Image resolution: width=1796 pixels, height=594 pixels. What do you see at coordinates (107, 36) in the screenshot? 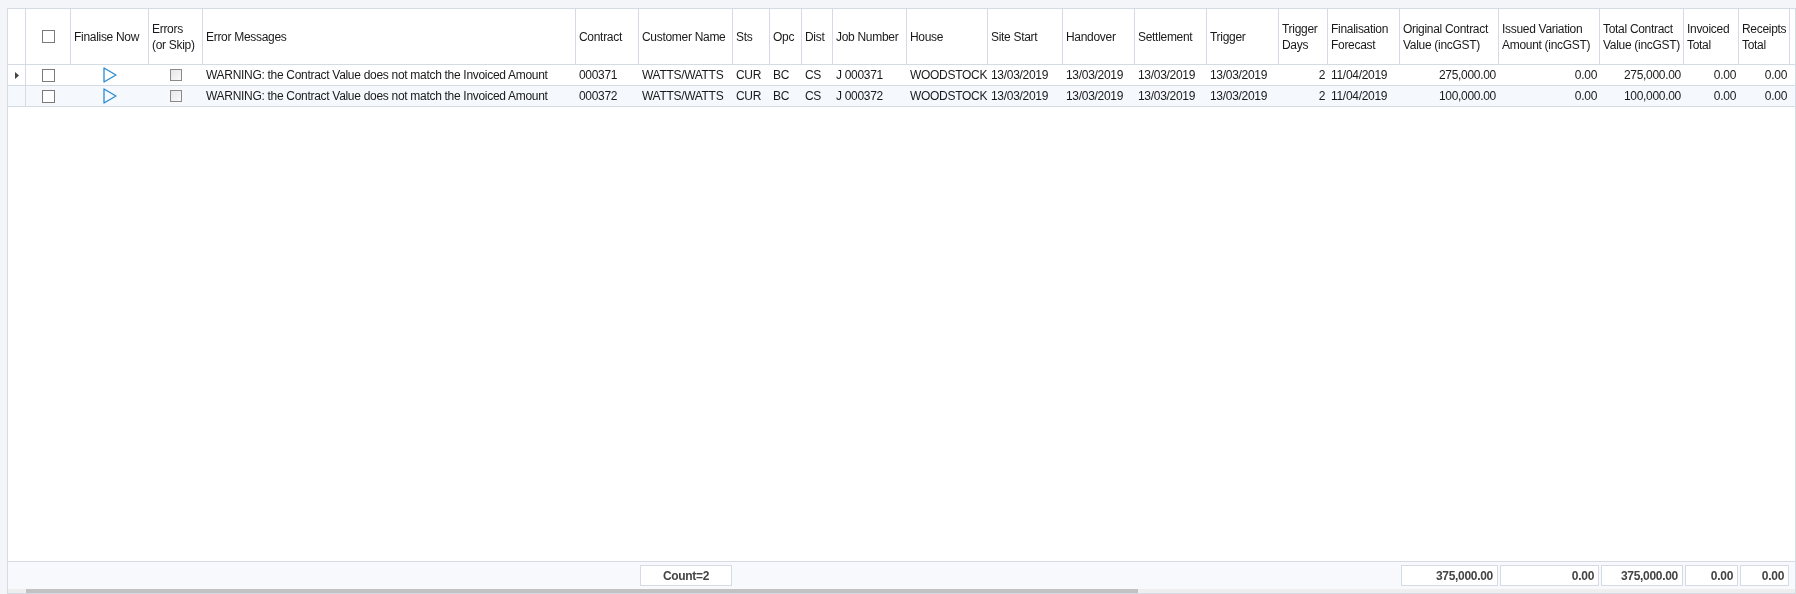
I see `column-header: Finalise Now` at bounding box center [107, 36].